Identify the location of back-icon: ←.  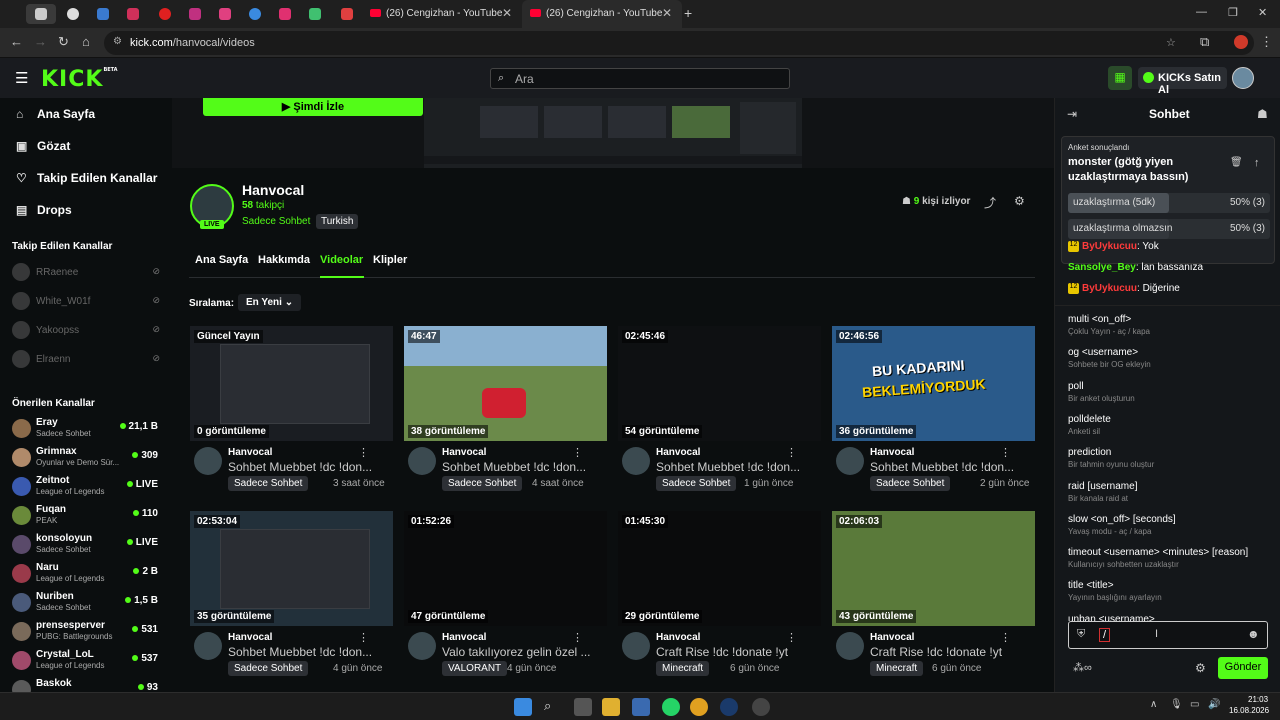
(16, 41).